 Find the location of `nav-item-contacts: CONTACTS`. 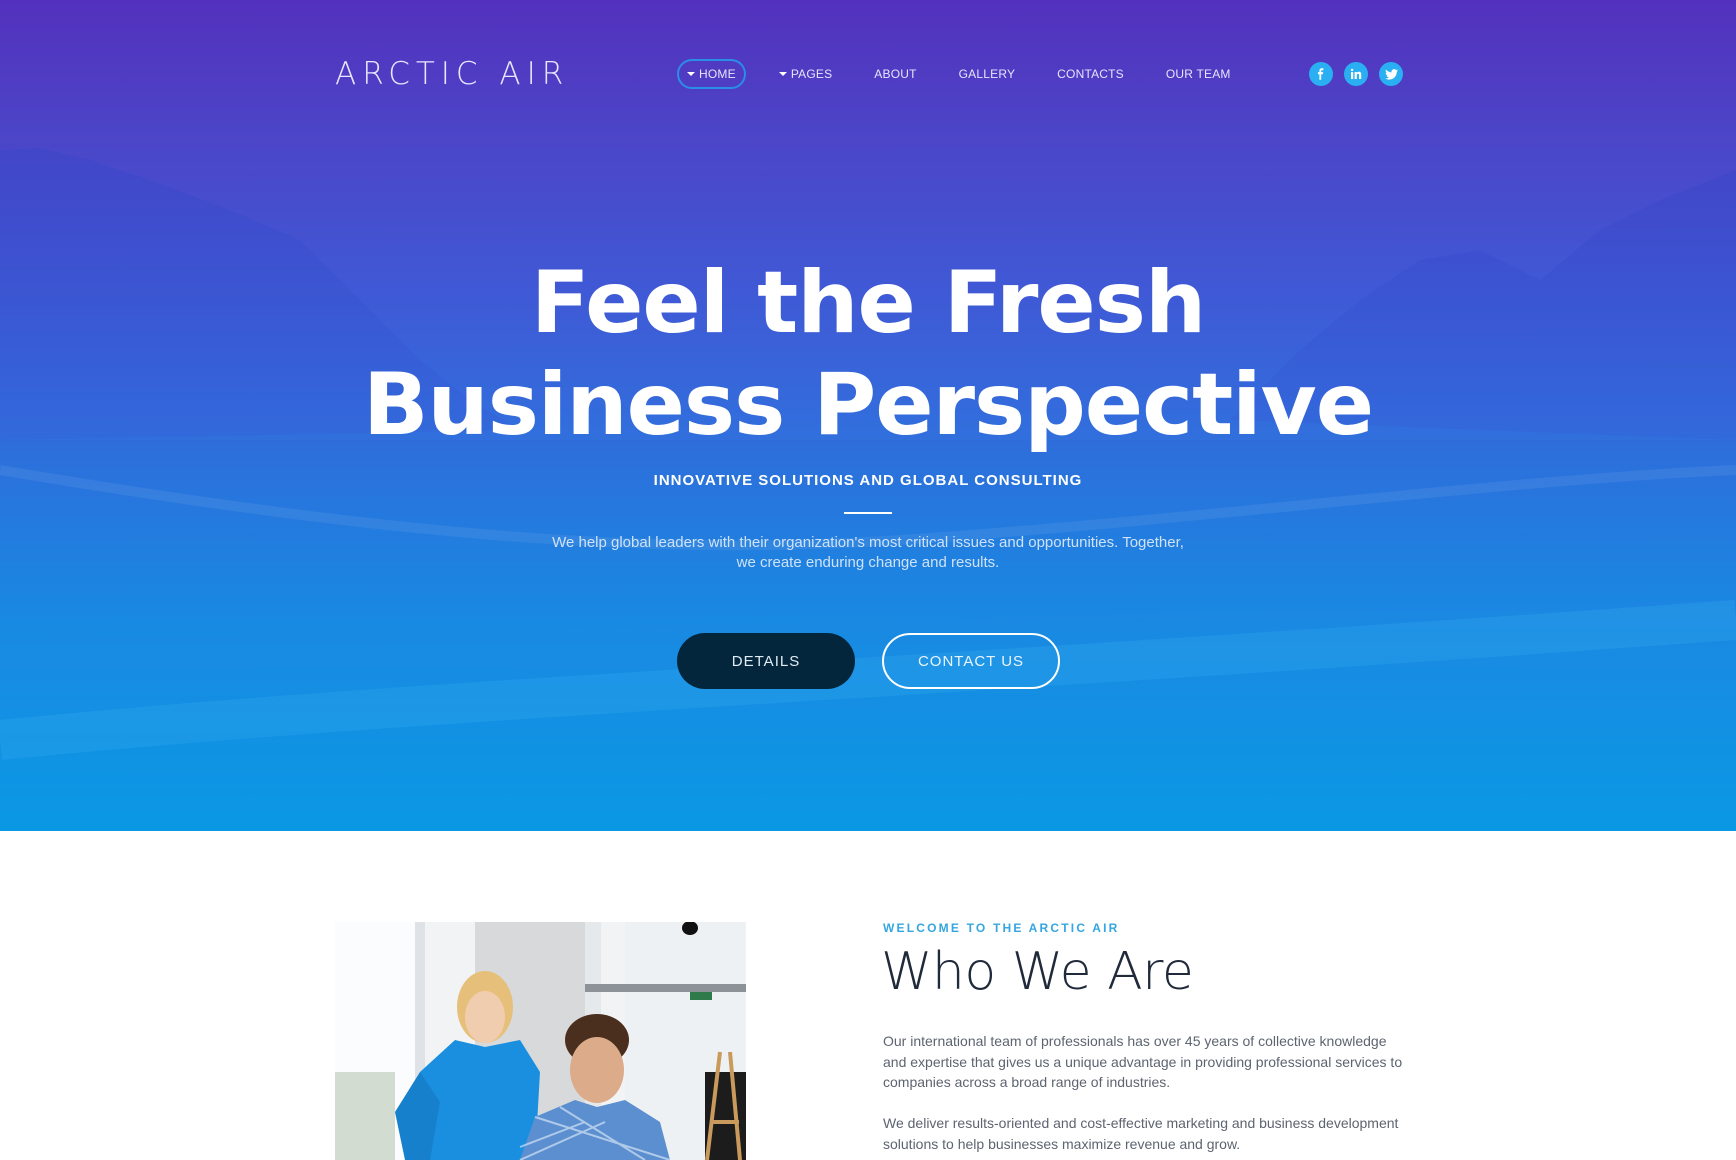

nav-item-contacts: CONTACTS is located at coordinates (1090, 74).